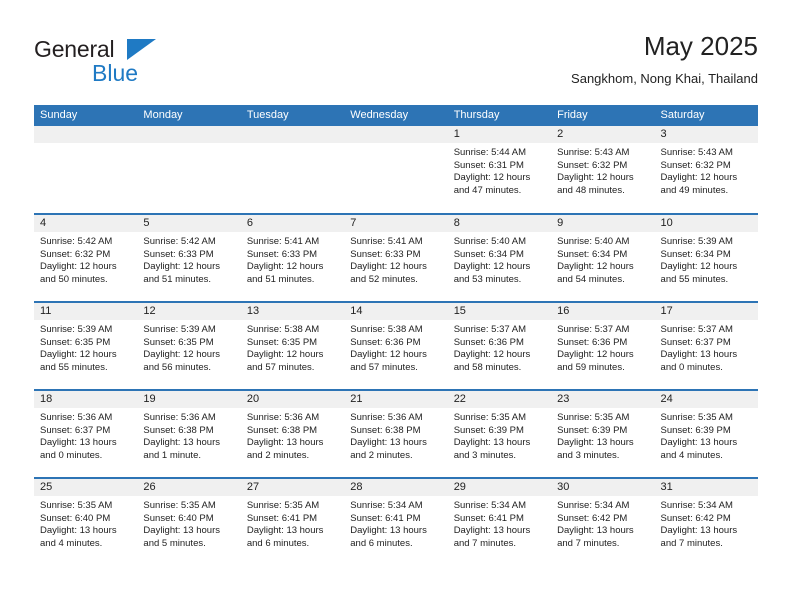  Describe the element at coordinates (592, 342) in the screenshot. I see `day-info-line: Sunset: 6:36 PM` at that location.